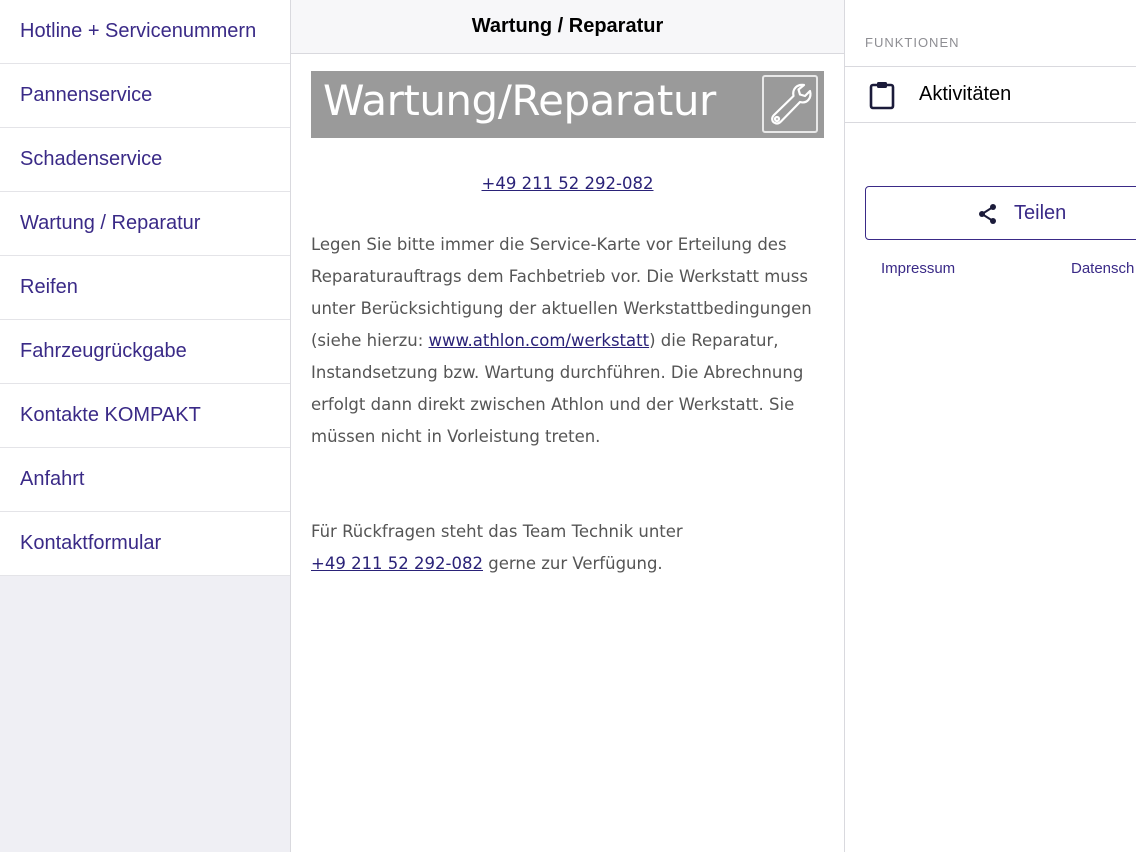 The width and height of the screenshot is (1136, 852). I want to click on activities-row: Aktivitäten, so click(990, 95).